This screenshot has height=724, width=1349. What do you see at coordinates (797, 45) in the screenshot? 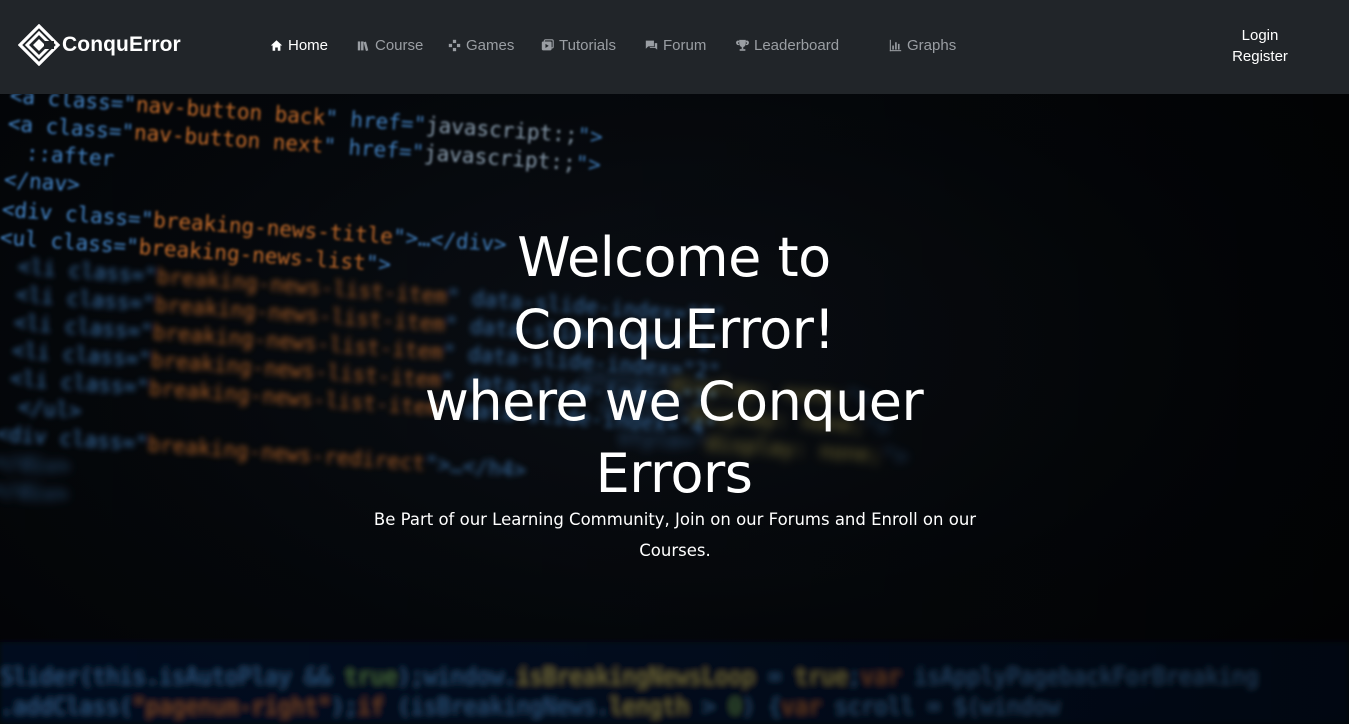
I see `nav-item-label: Leaderboard` at bounding box center [797, 45].